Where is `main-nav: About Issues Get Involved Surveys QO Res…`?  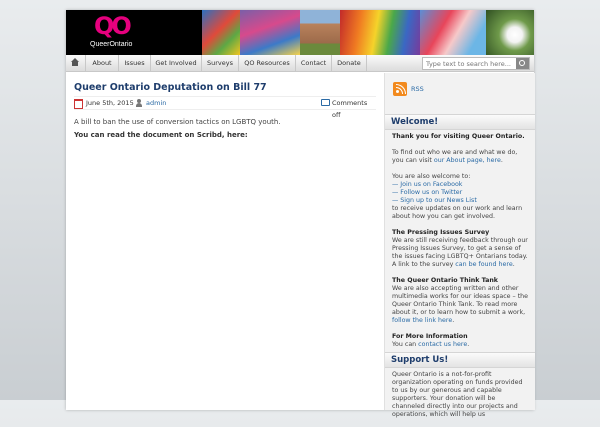 main-nav: About Issues Get Involved Surveys QO Res… is located at coordinates (300, 63).